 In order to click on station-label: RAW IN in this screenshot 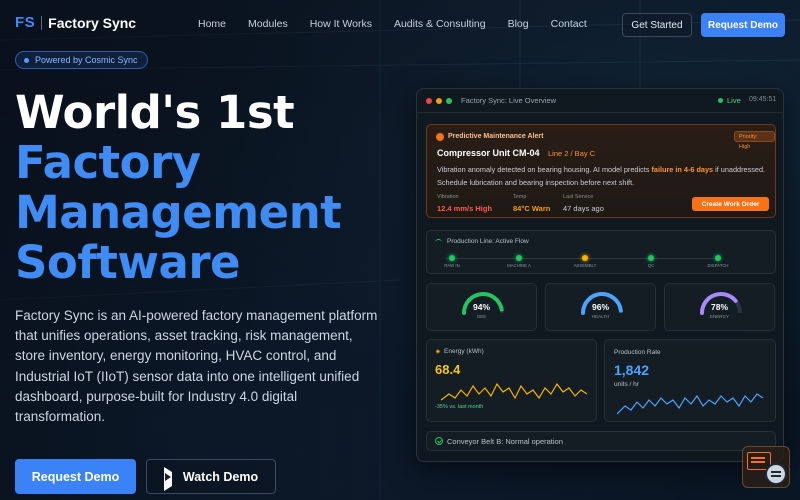, I will do `click(452, 265)`.